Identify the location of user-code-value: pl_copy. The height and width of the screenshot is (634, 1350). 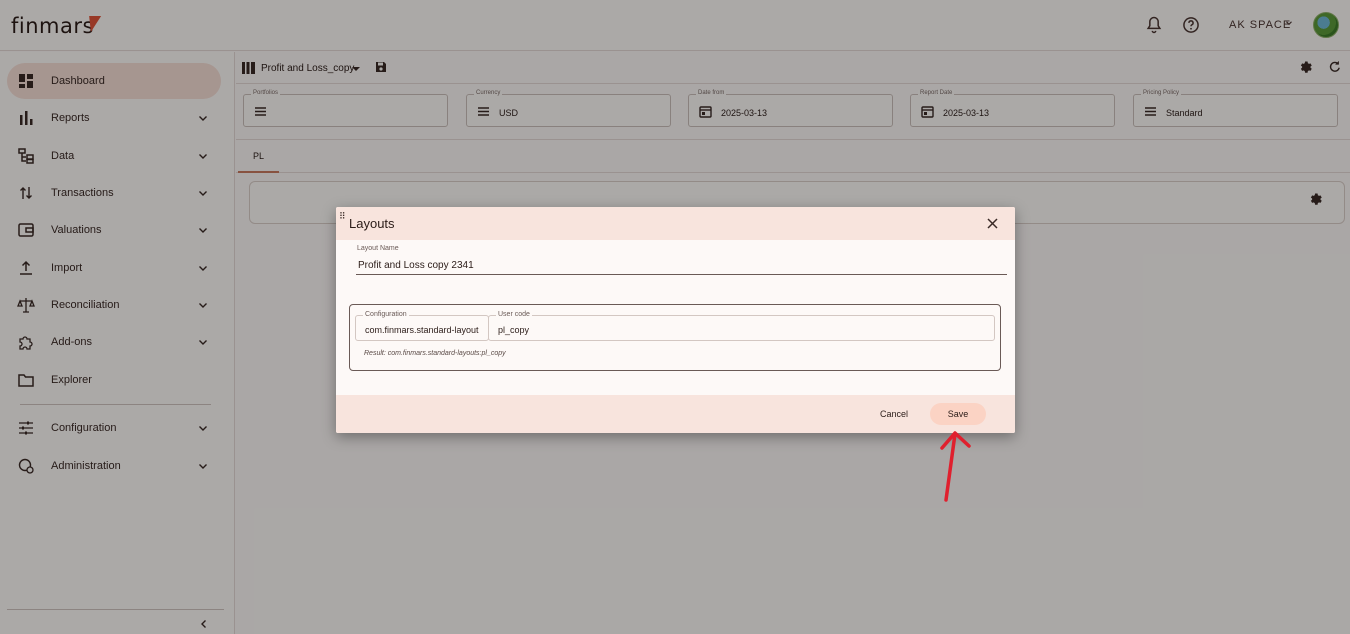
(514, 330).